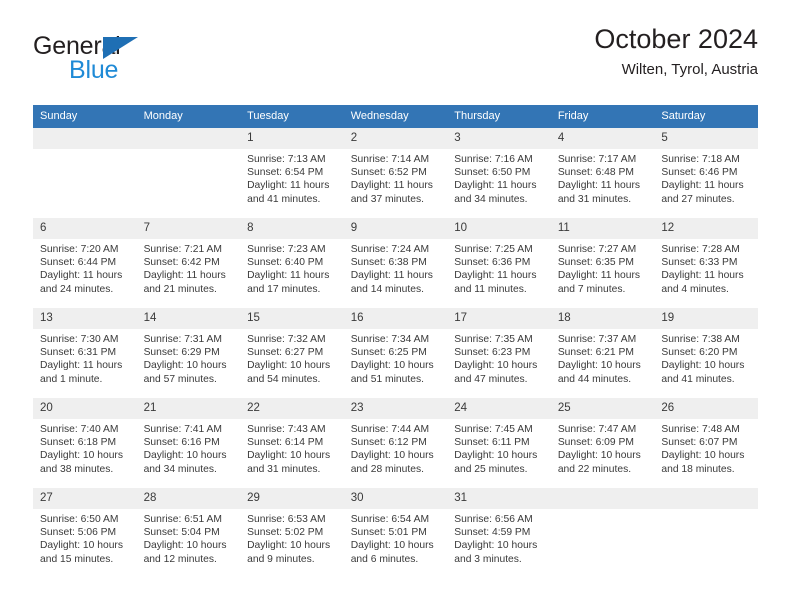 This screenshot has height=612, width=792. What do you see at coordinates (188, 116) in the screenshot?
I see `weekday-header-monday: Monday` at bounding box center [188, 116].